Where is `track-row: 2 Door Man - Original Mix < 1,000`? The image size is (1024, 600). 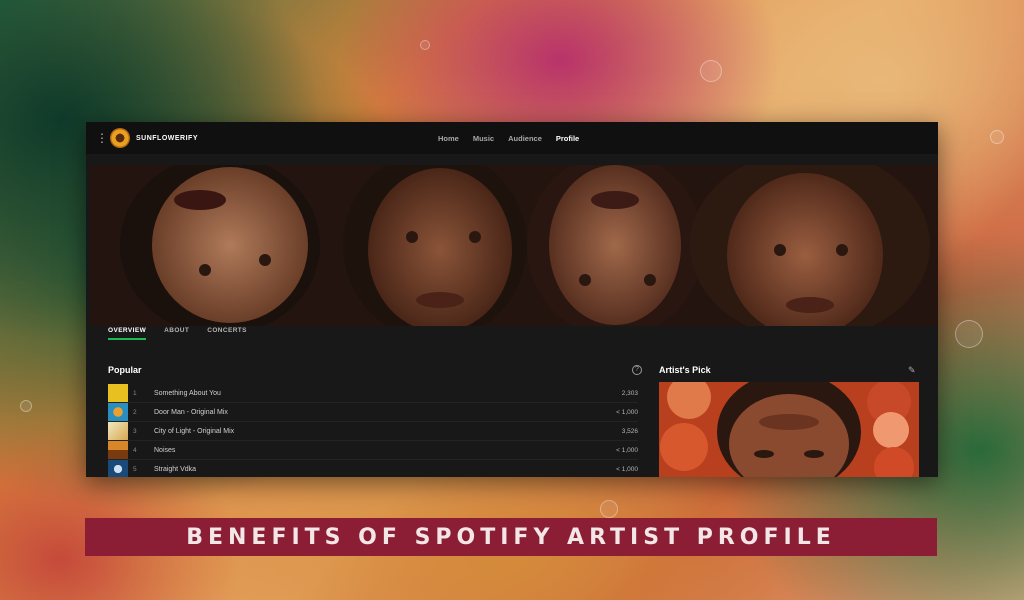 track-row: 2 Door Man - Original Mix < 1,000 is located at coordinates (373, 412).